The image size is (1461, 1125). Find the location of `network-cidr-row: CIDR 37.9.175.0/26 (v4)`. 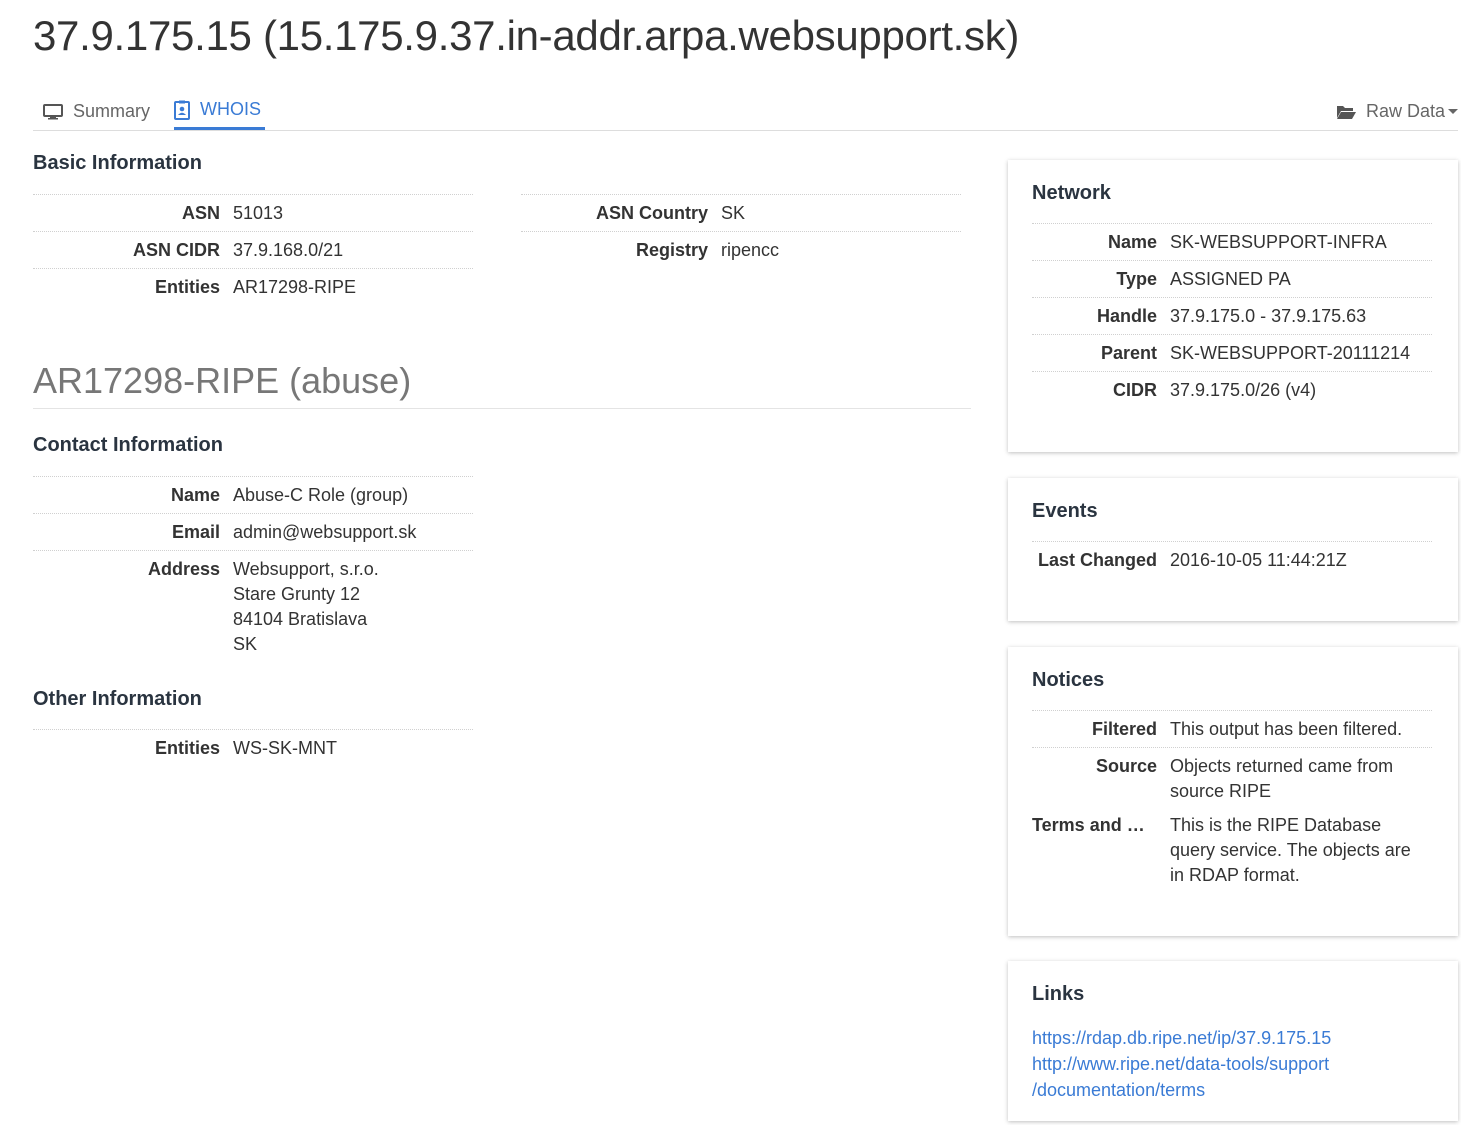

network-cidr-row: CIDR 37.9.175.0/26 (v4) is located at coordinates (1232, 389).